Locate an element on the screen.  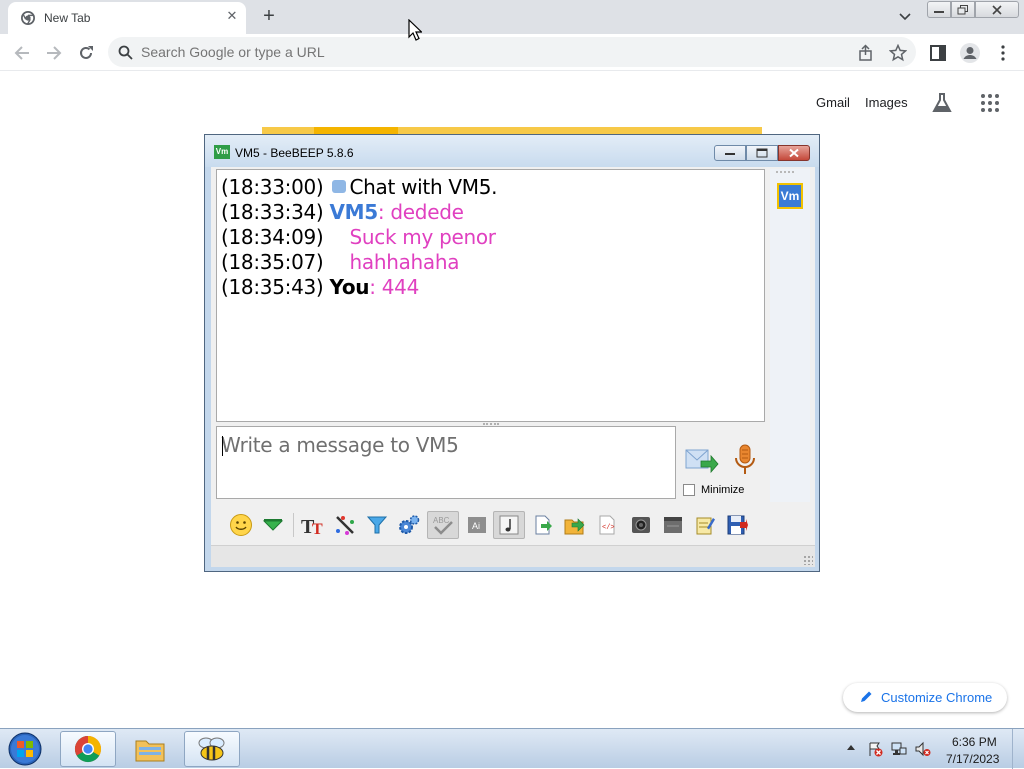
show-desktop-button is located at coordinates (1018, 749).